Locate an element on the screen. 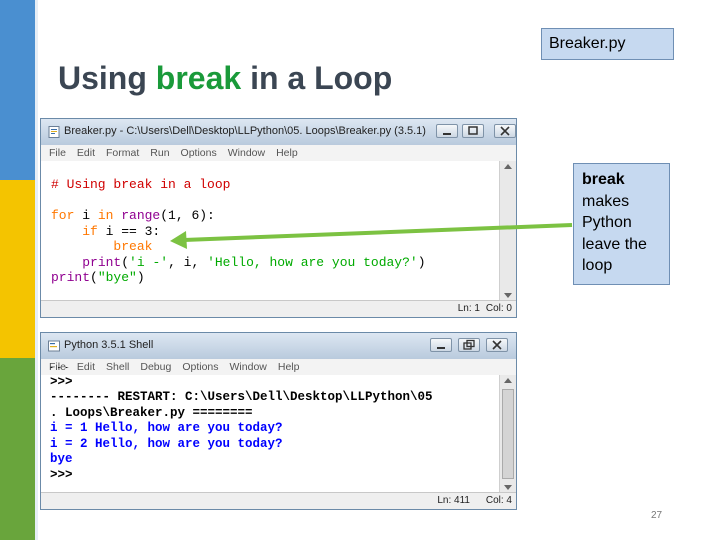 The width and height of the screenshot is (720, 540). column-indicator: Col: 0 is located at coordinates (498, 308).